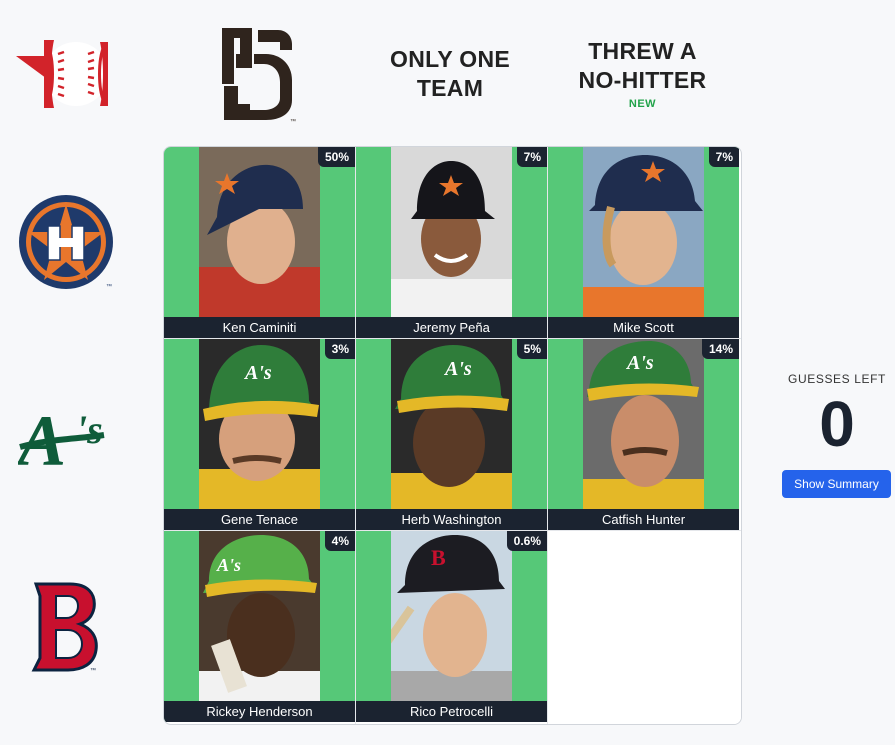  I want to click on reds-logo, so click(62, 74).